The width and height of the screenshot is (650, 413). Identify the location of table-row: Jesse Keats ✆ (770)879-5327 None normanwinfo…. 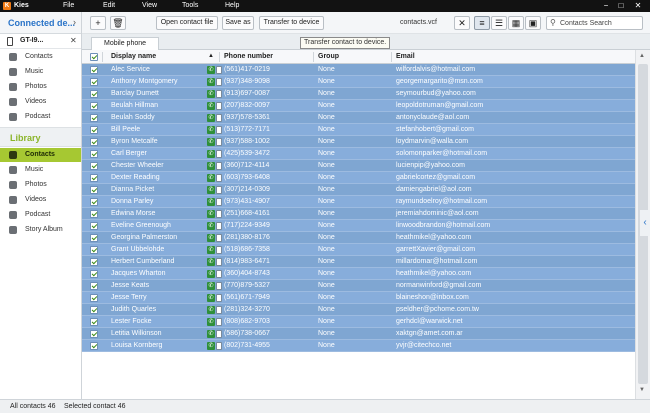
(358, 286).